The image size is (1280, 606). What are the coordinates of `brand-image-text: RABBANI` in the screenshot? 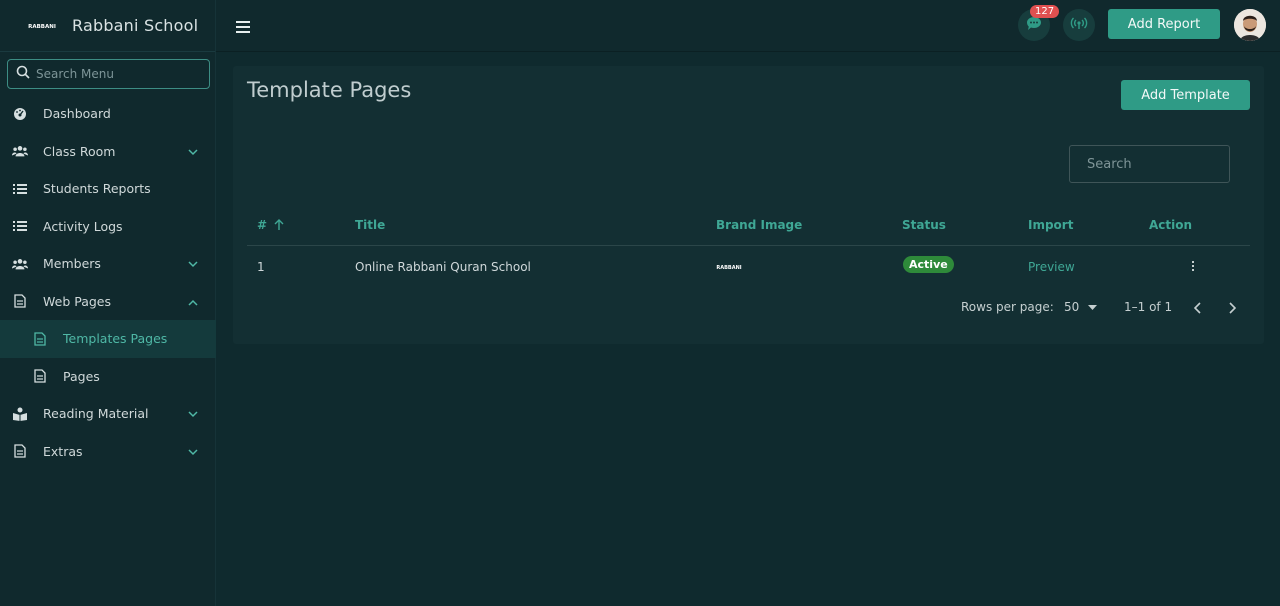 It's located at (728, 268).